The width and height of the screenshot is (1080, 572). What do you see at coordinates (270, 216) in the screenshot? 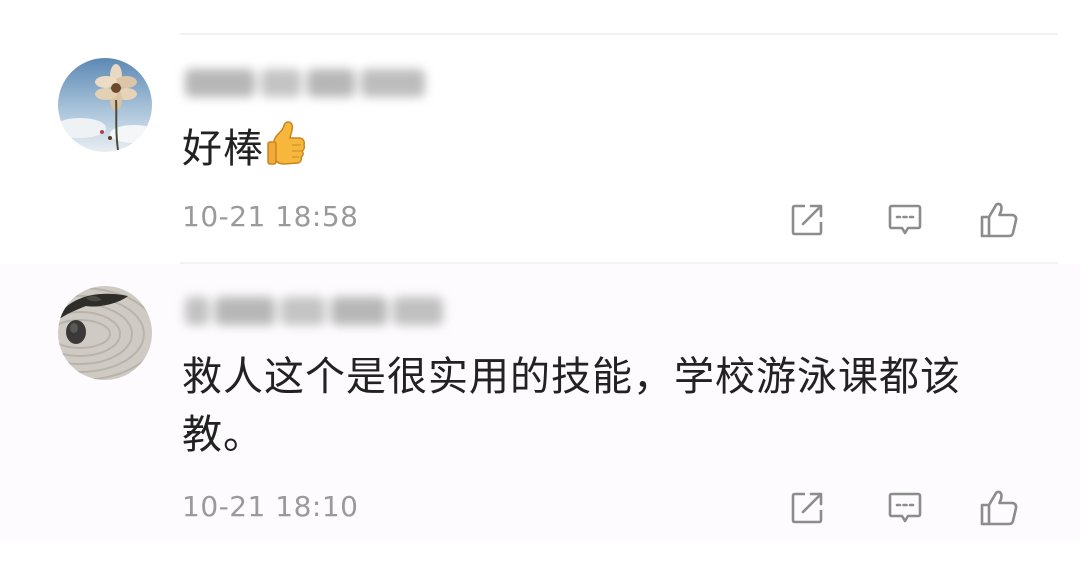
I see `comment-timestamp: 10-21 18:58` at bounding box center [270, 216].